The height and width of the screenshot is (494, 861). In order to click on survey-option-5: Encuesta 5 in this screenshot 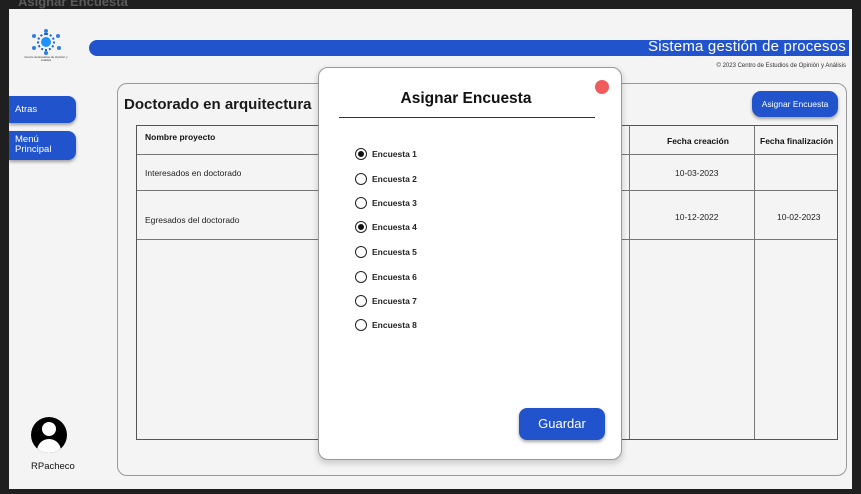, I will do `click(386, 252)`.